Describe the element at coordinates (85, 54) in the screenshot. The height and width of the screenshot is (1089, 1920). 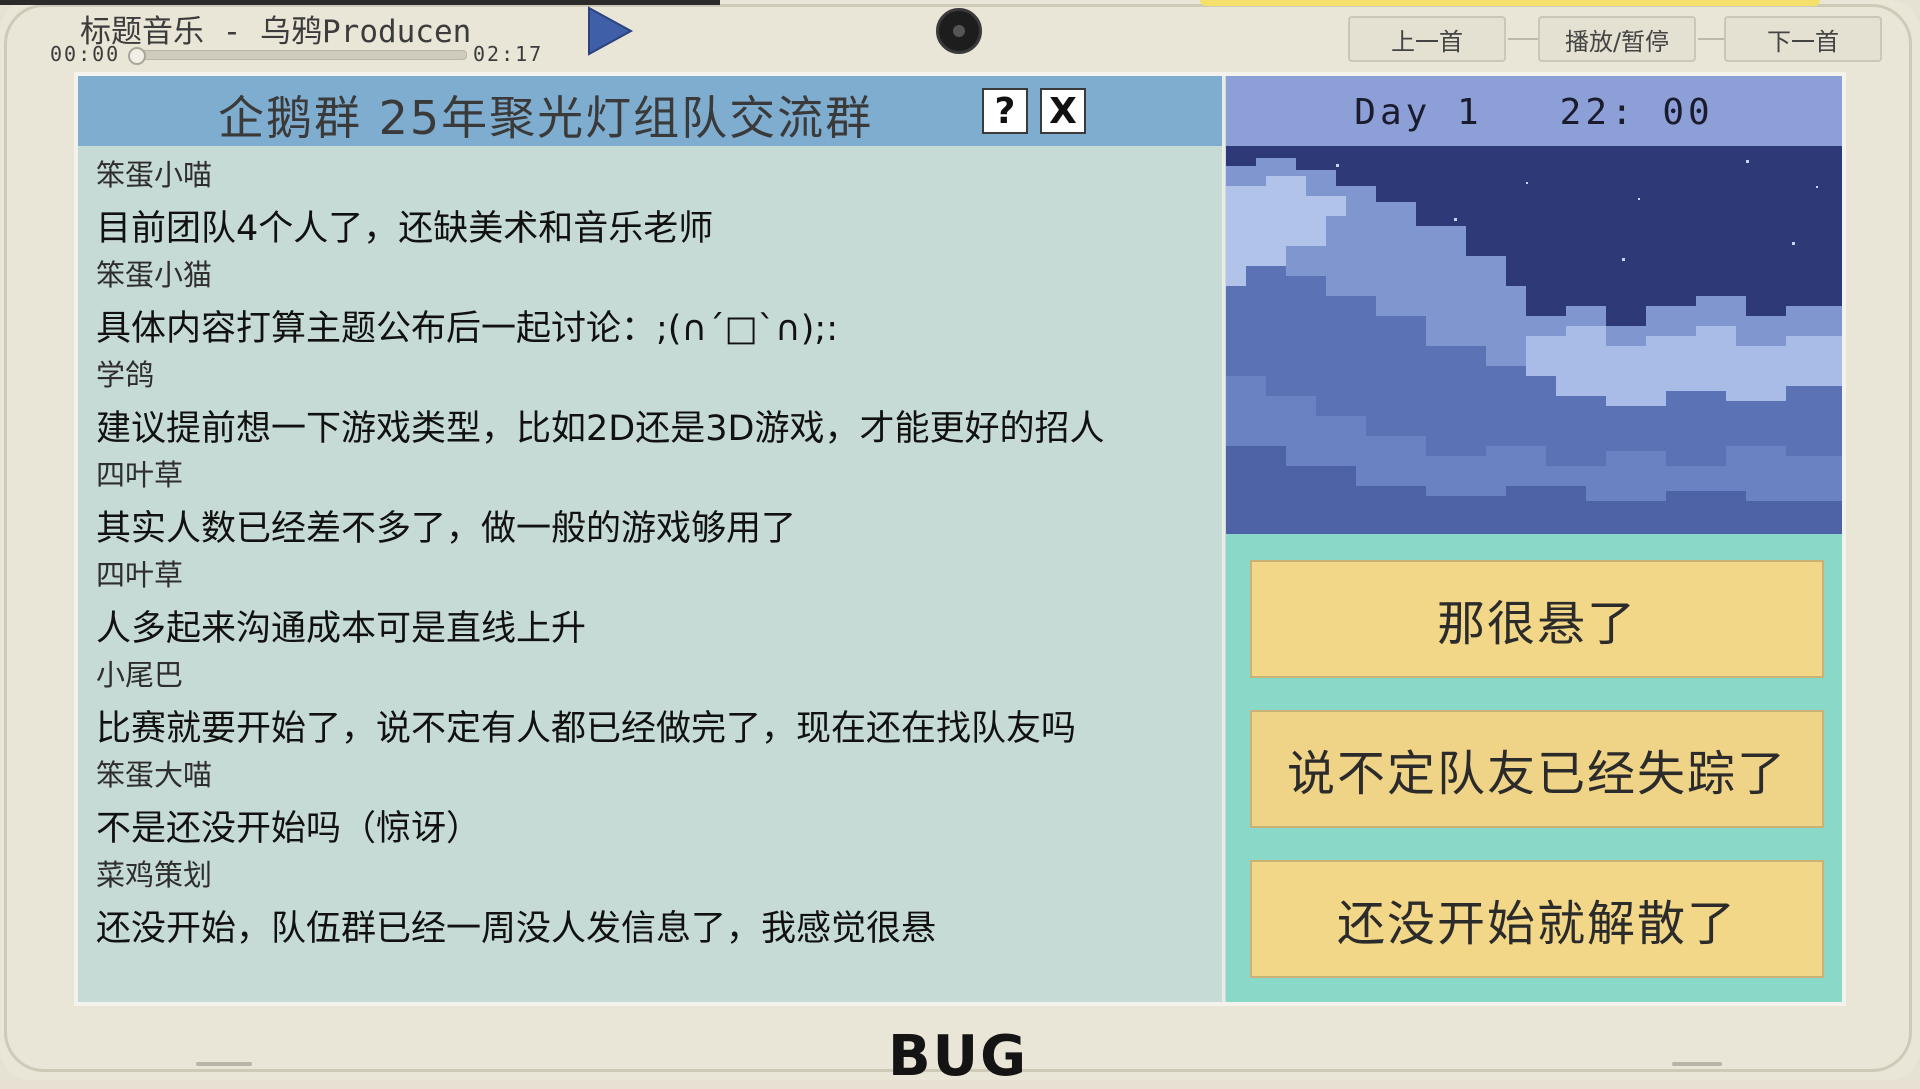
I see `time-elapsed: 00:00` at that location.